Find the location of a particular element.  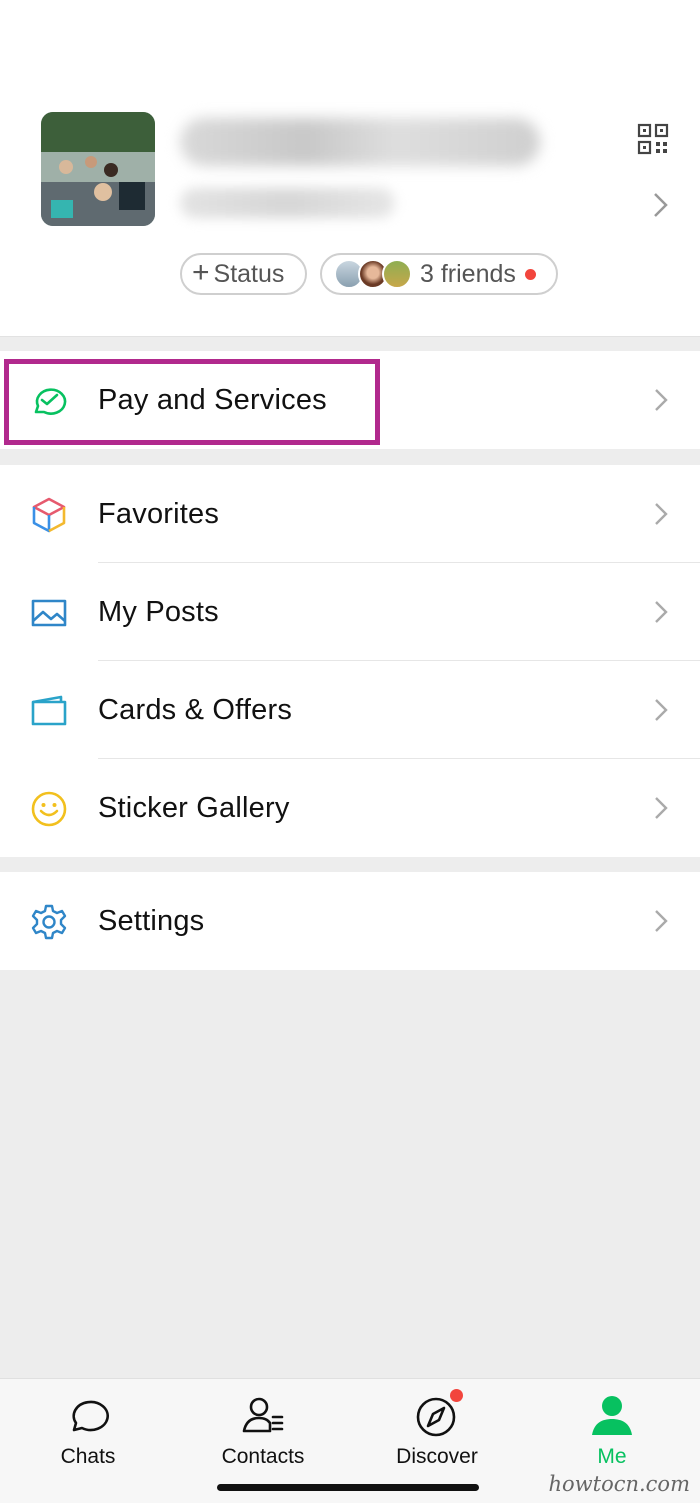

tab-chats: Chats is located at coordinates (88, 1429).